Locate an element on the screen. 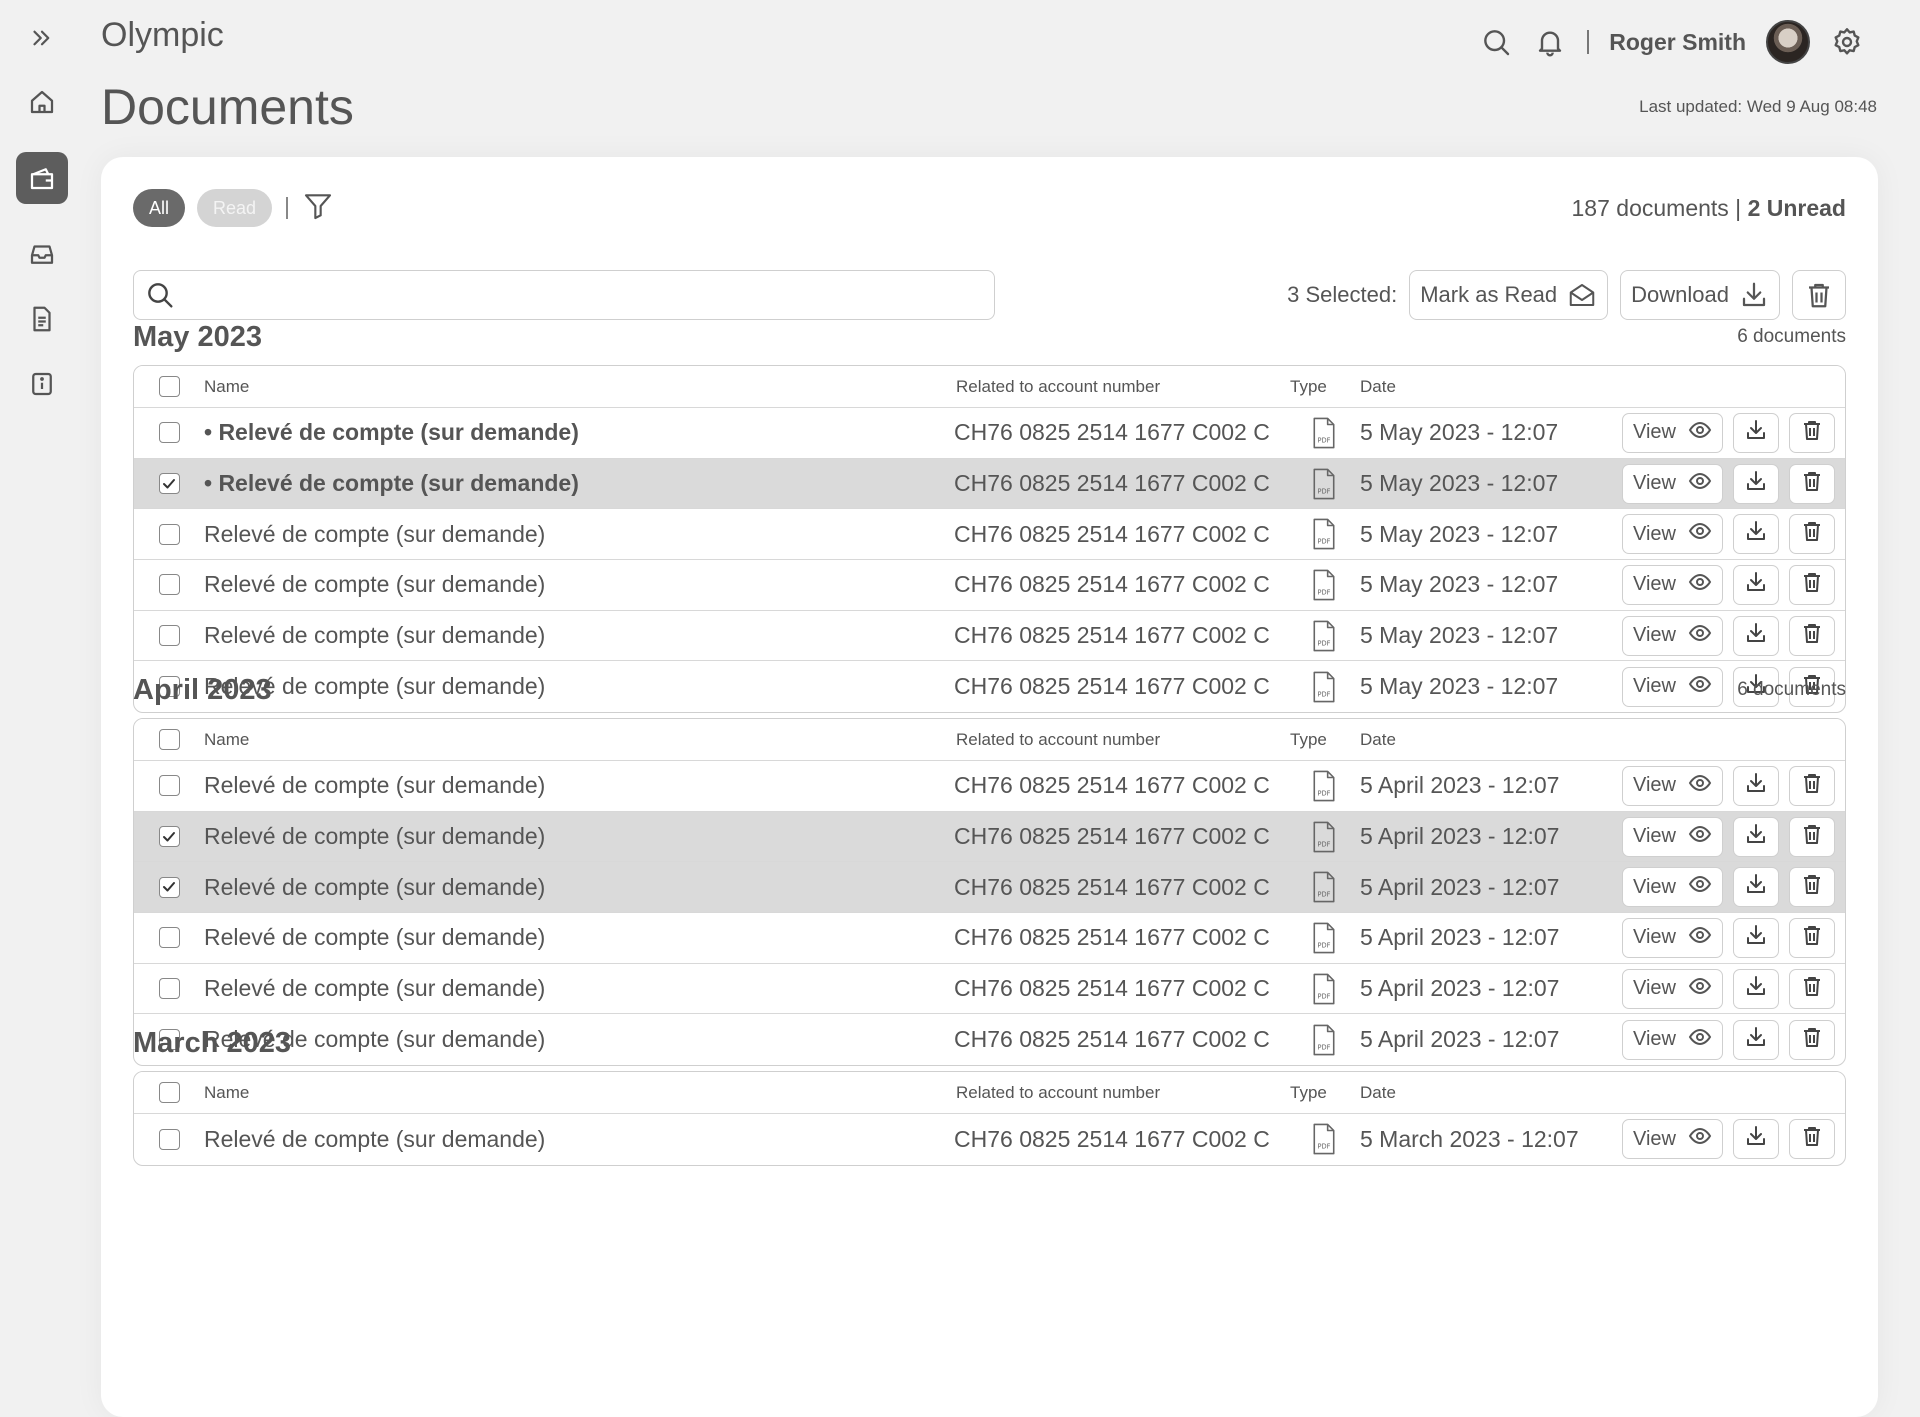 The height and width of the screenshot is (1417, 1920). account-number: CH76 0825 2514 1677 C002 C is located at coordinates (1112, 1138).